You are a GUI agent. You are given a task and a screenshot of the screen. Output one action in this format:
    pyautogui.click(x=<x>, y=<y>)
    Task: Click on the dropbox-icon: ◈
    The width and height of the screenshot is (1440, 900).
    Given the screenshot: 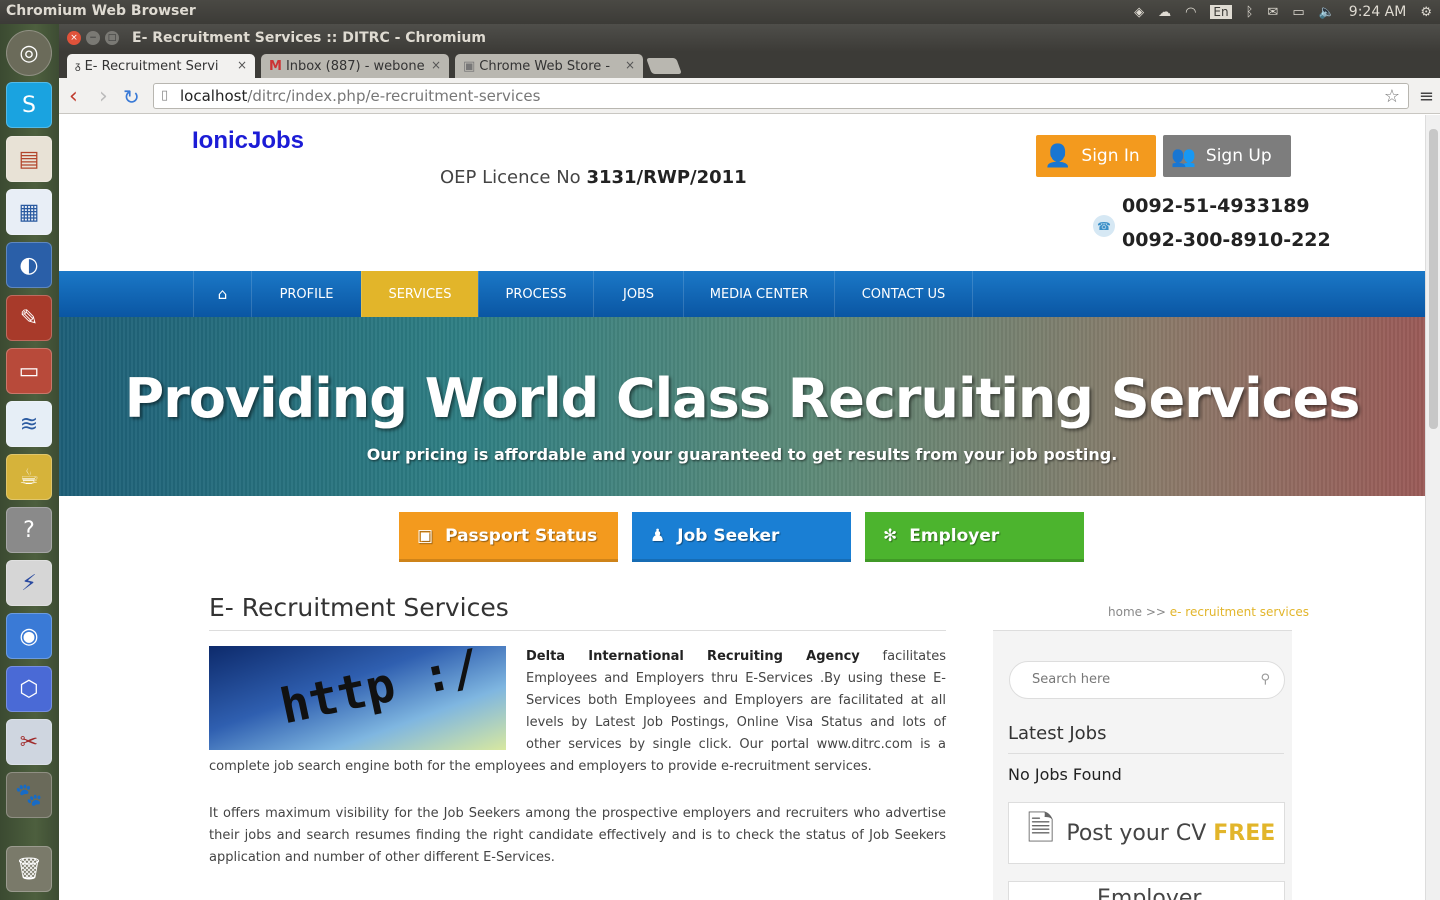 What is the action you would take?
    pyautogui.click(x=1139, y=12)
    